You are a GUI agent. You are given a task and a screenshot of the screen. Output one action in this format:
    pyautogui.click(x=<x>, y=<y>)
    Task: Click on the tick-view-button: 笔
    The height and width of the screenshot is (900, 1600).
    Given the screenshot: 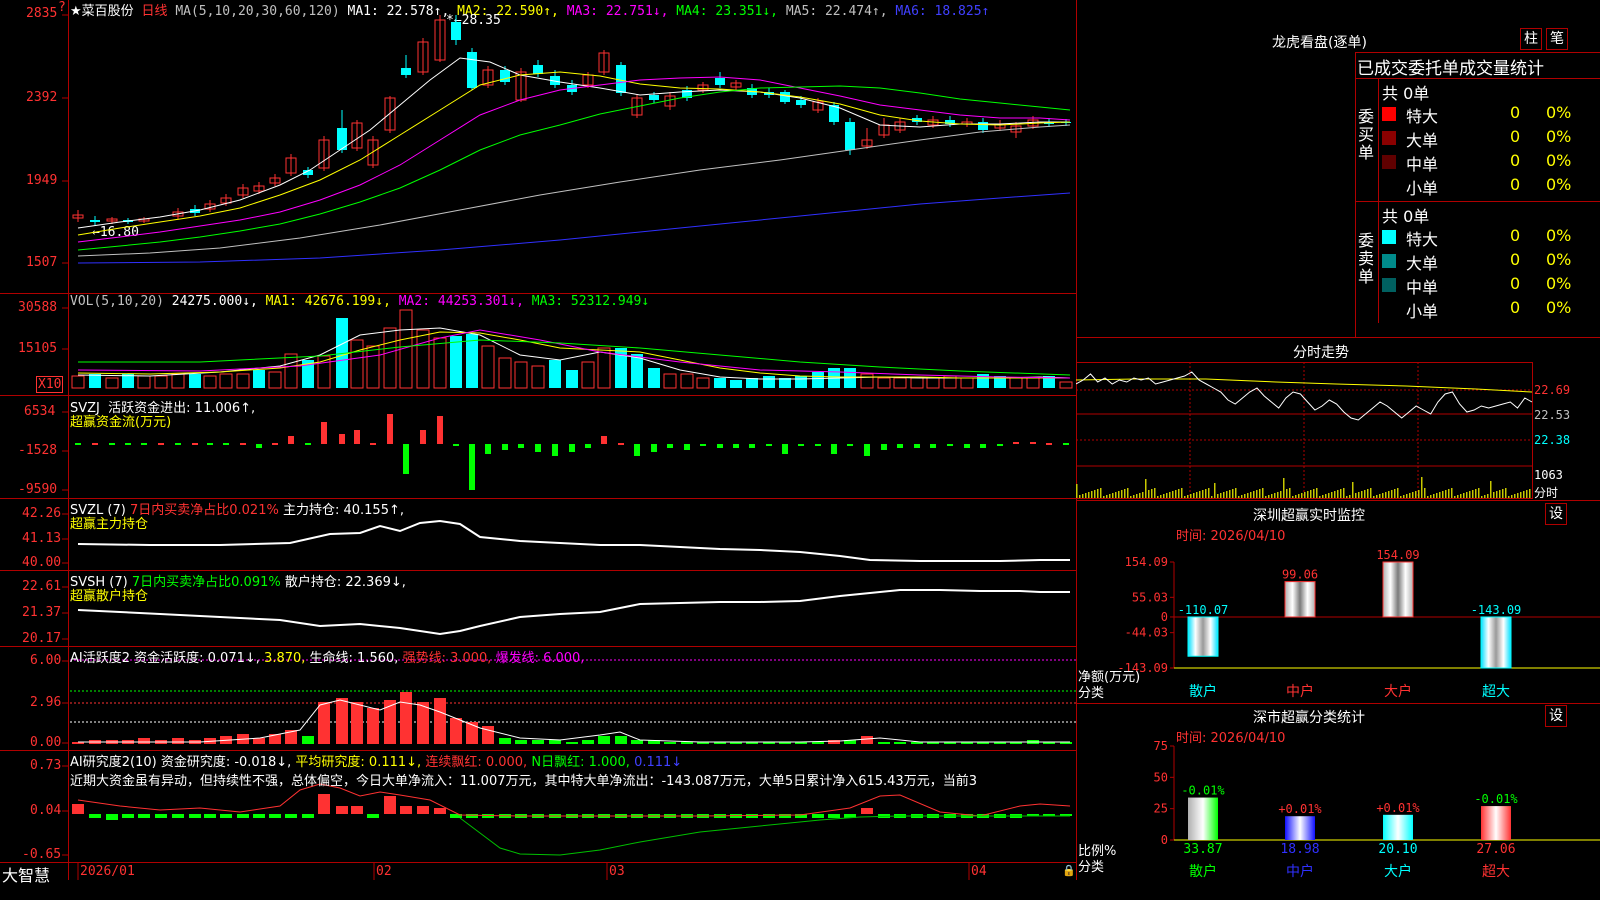 What is the action you would take?
    pyautogui.click(x=1557, y=39)
    